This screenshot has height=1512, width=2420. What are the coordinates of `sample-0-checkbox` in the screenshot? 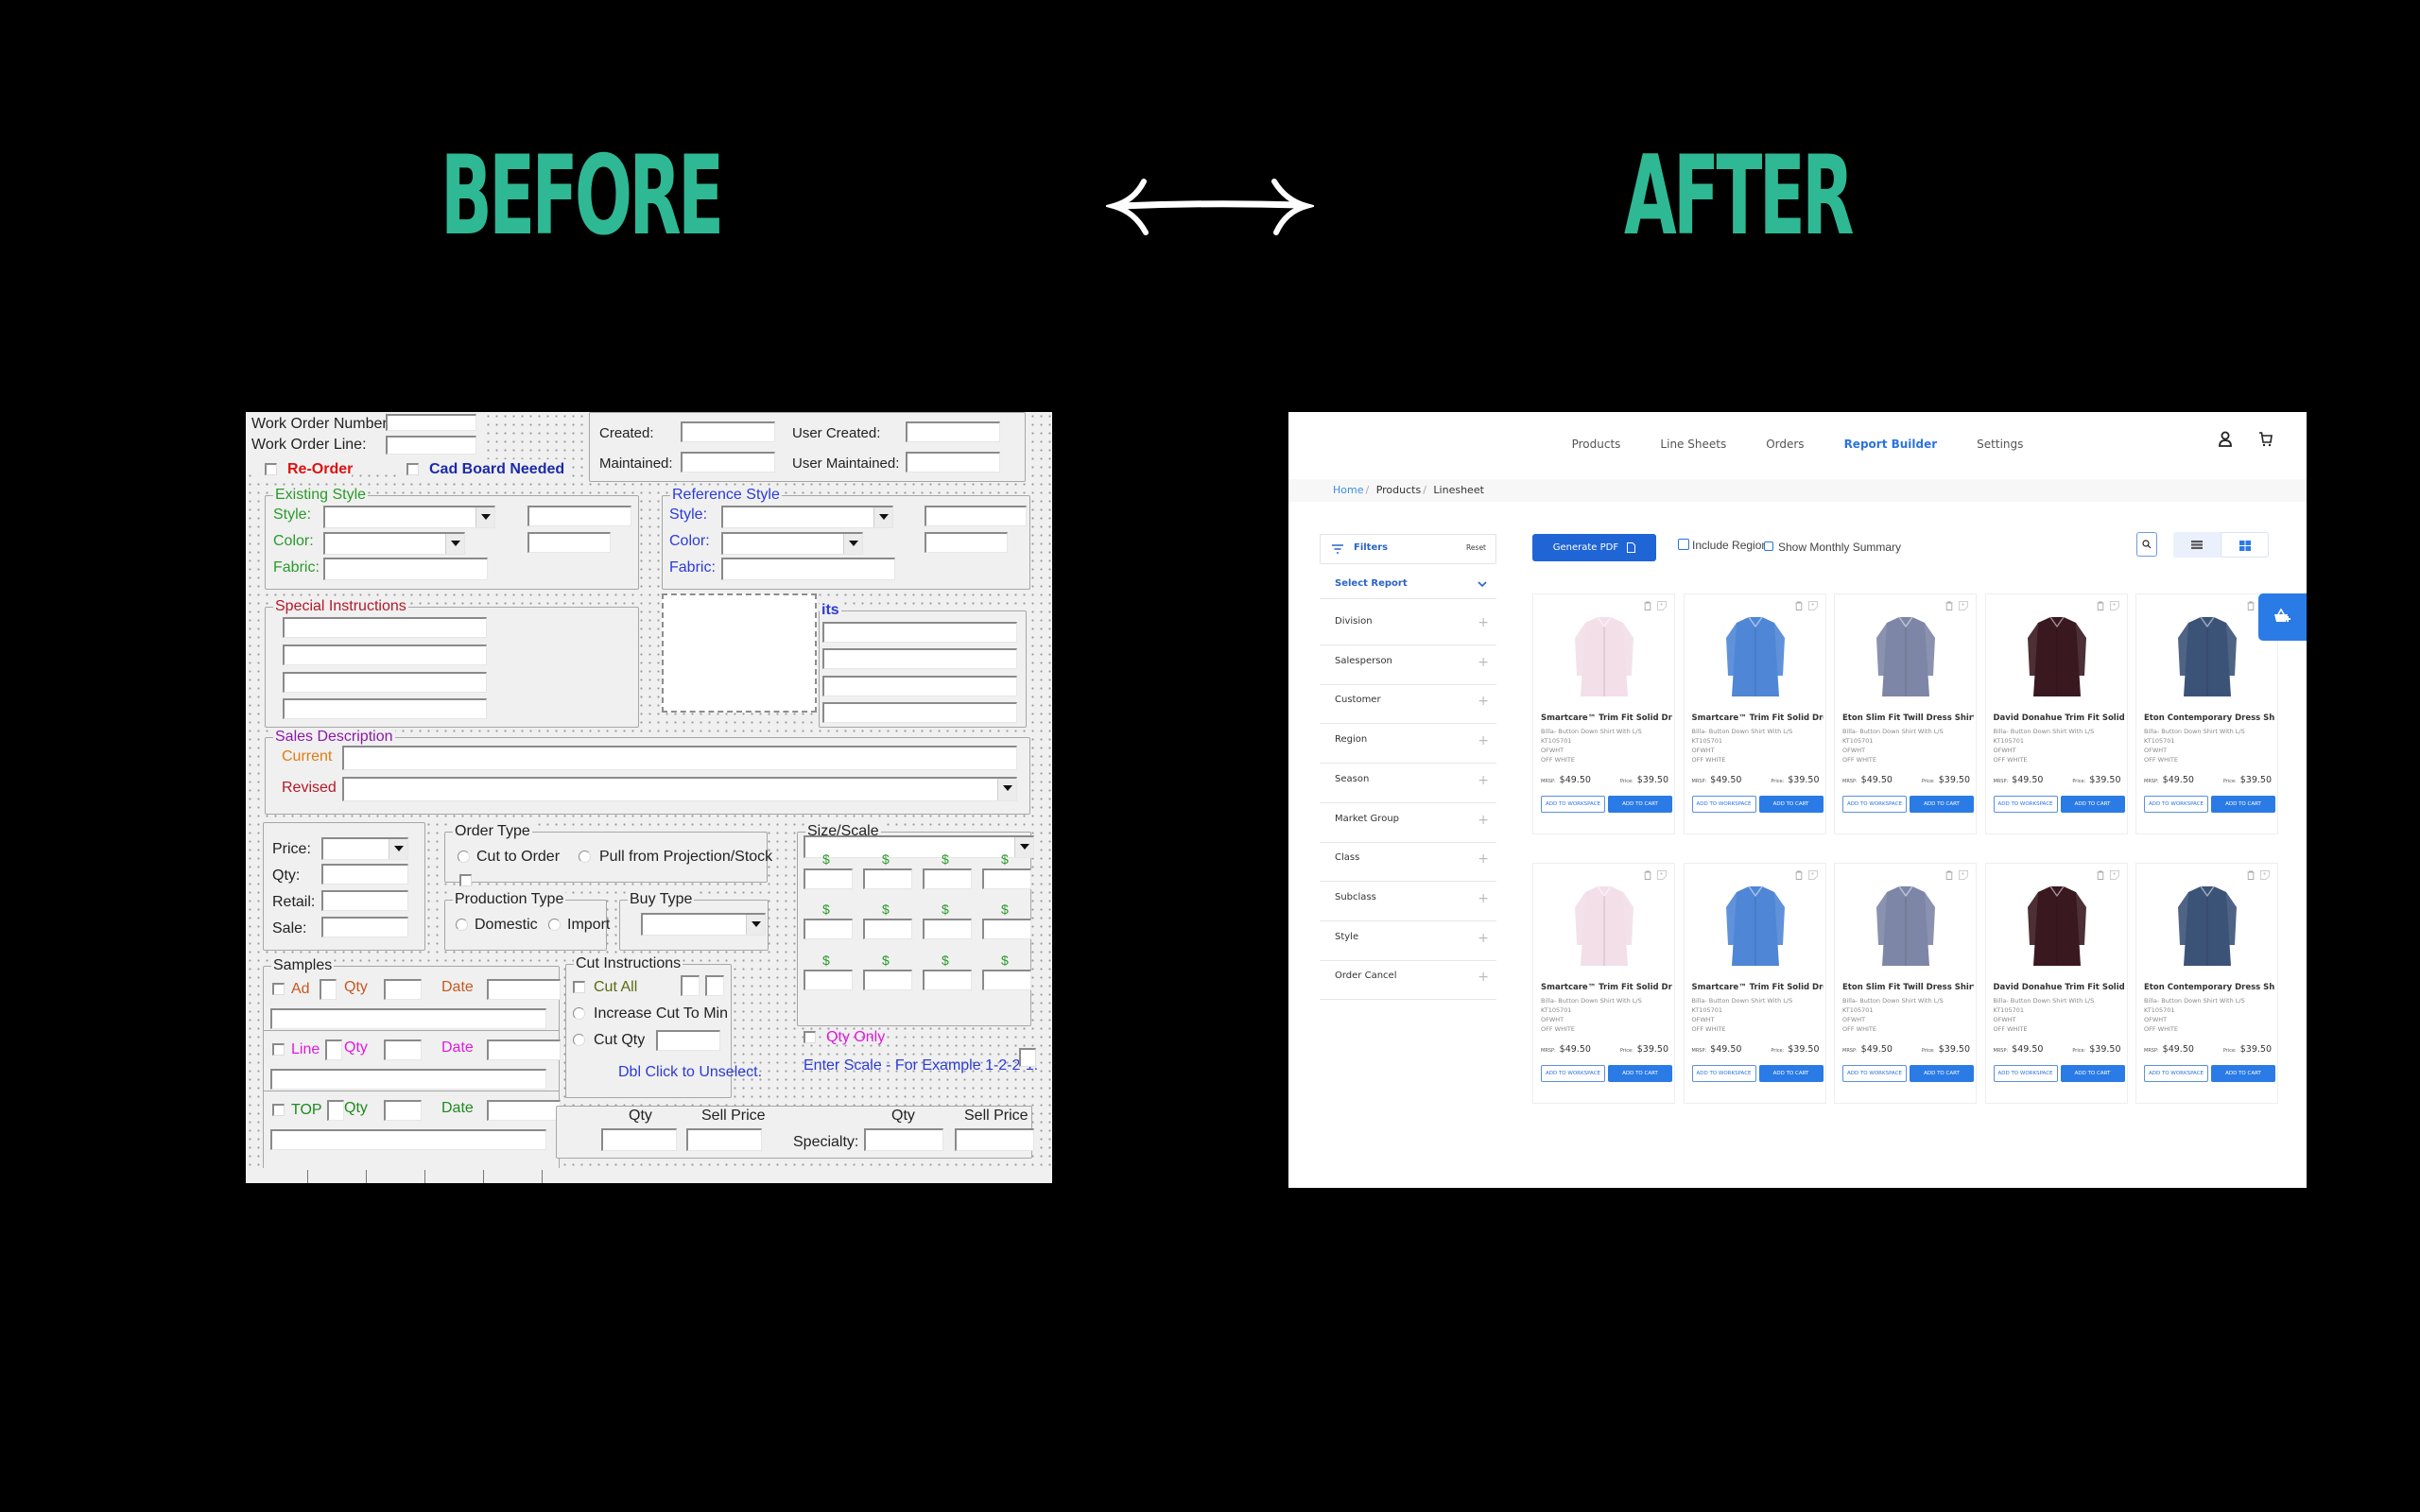 It's located at (278, 989).